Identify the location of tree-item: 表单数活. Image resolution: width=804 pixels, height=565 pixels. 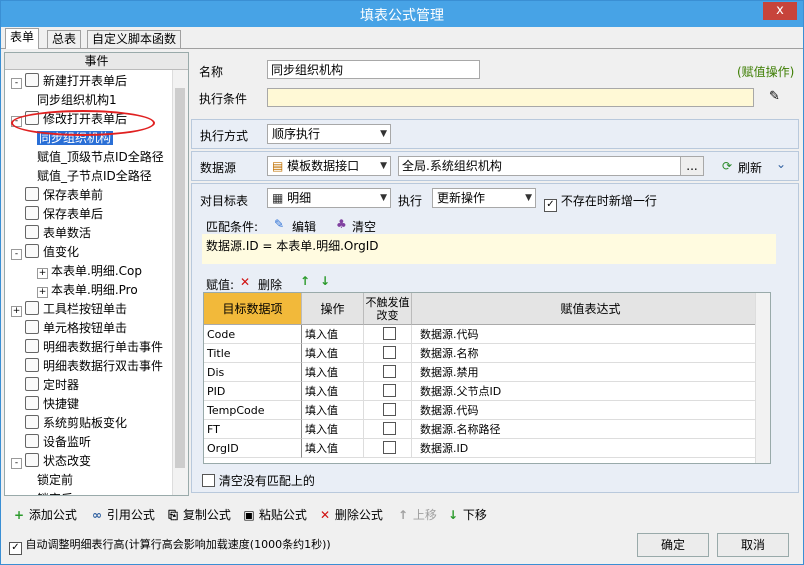
(51, 233).